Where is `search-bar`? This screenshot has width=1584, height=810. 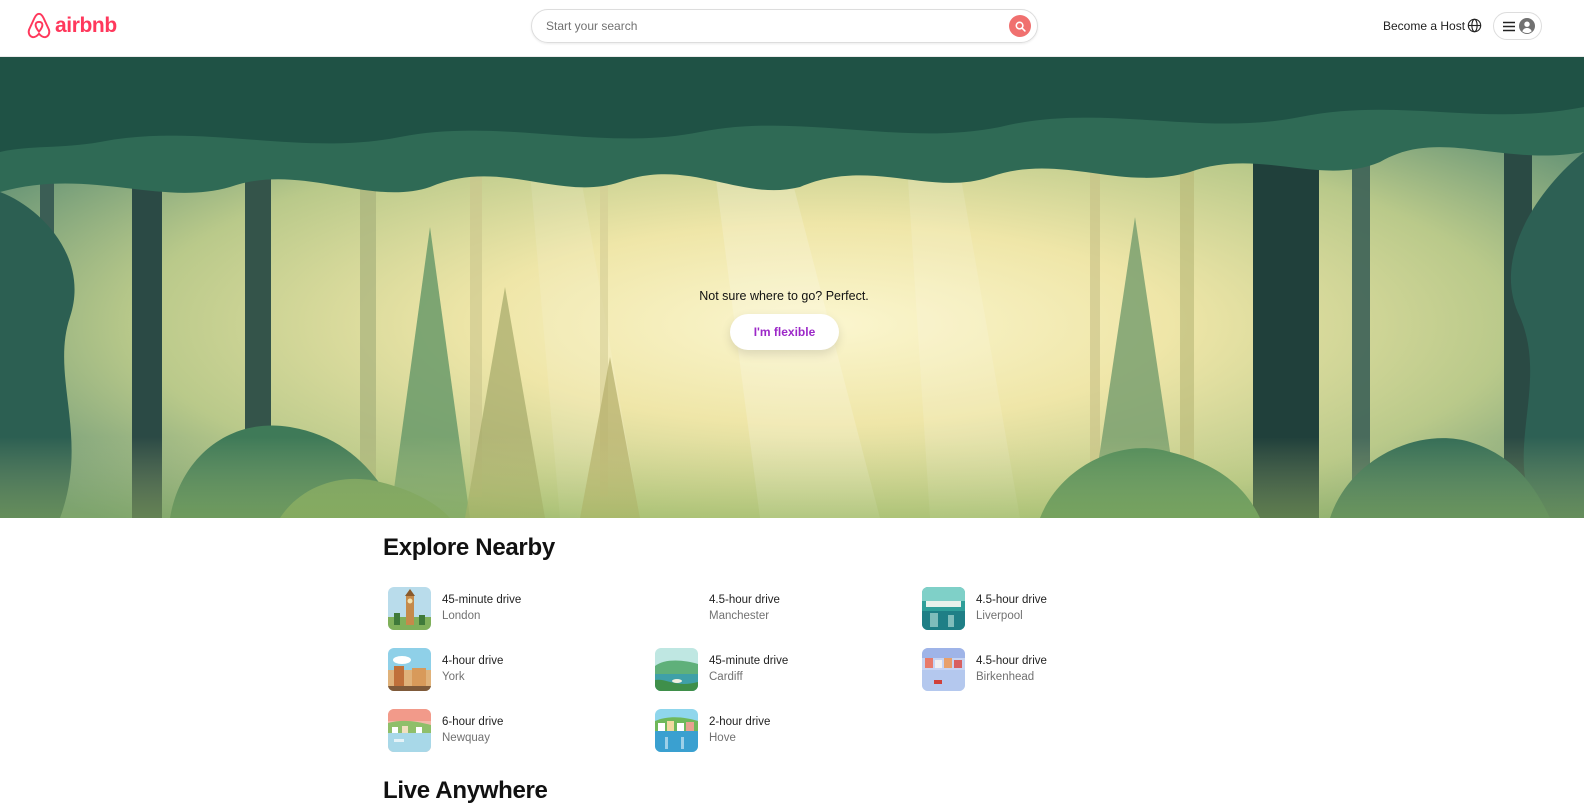 search-bar is located at coordinates (784, 26).